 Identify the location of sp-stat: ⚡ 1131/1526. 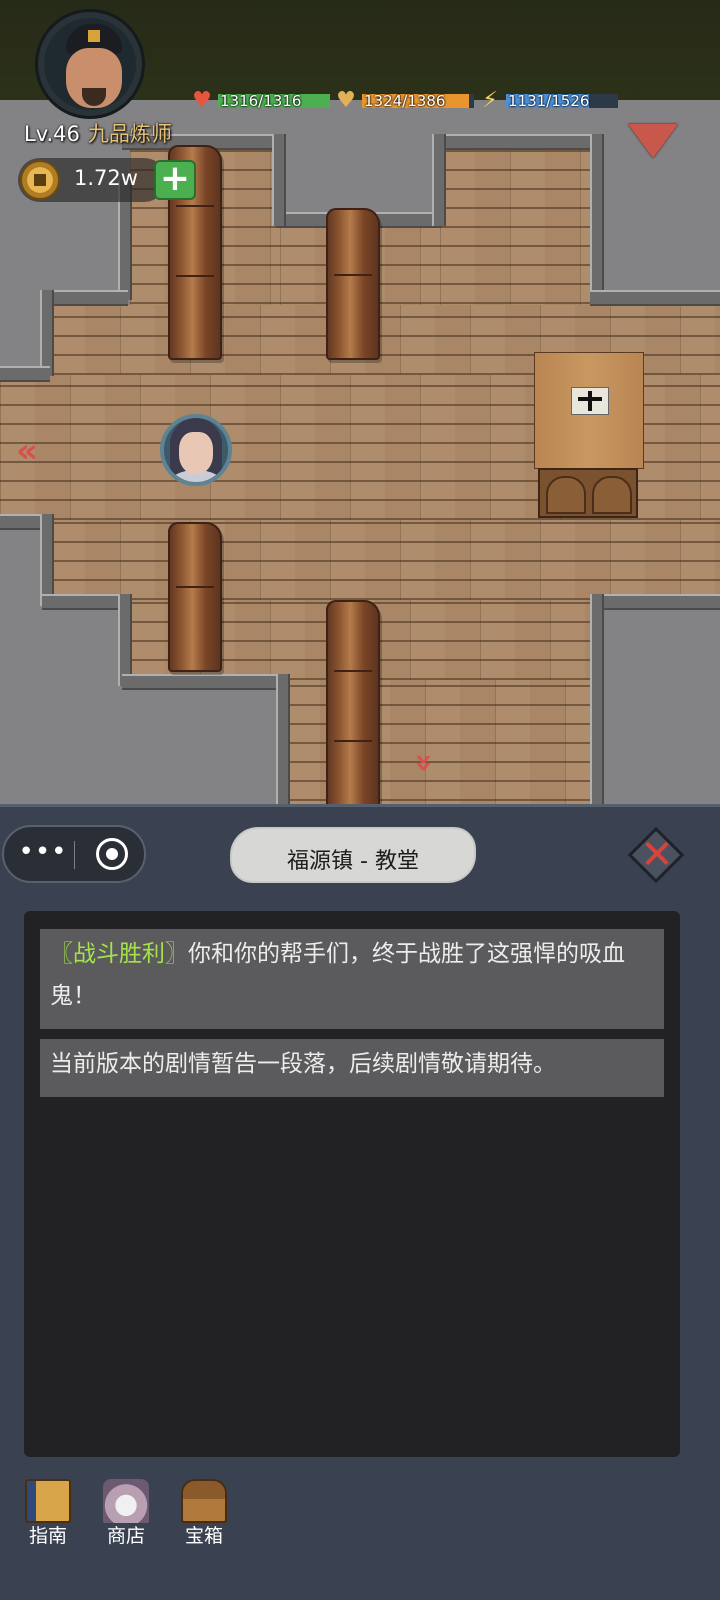
(547, 101).